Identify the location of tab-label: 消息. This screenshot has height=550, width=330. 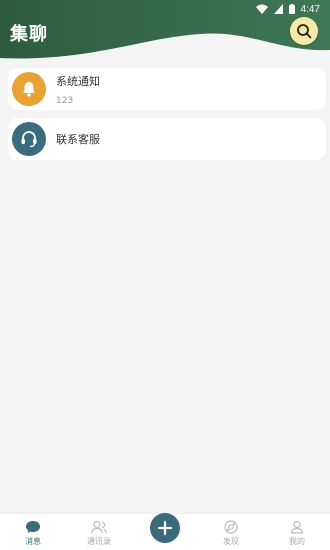
(33, 541).